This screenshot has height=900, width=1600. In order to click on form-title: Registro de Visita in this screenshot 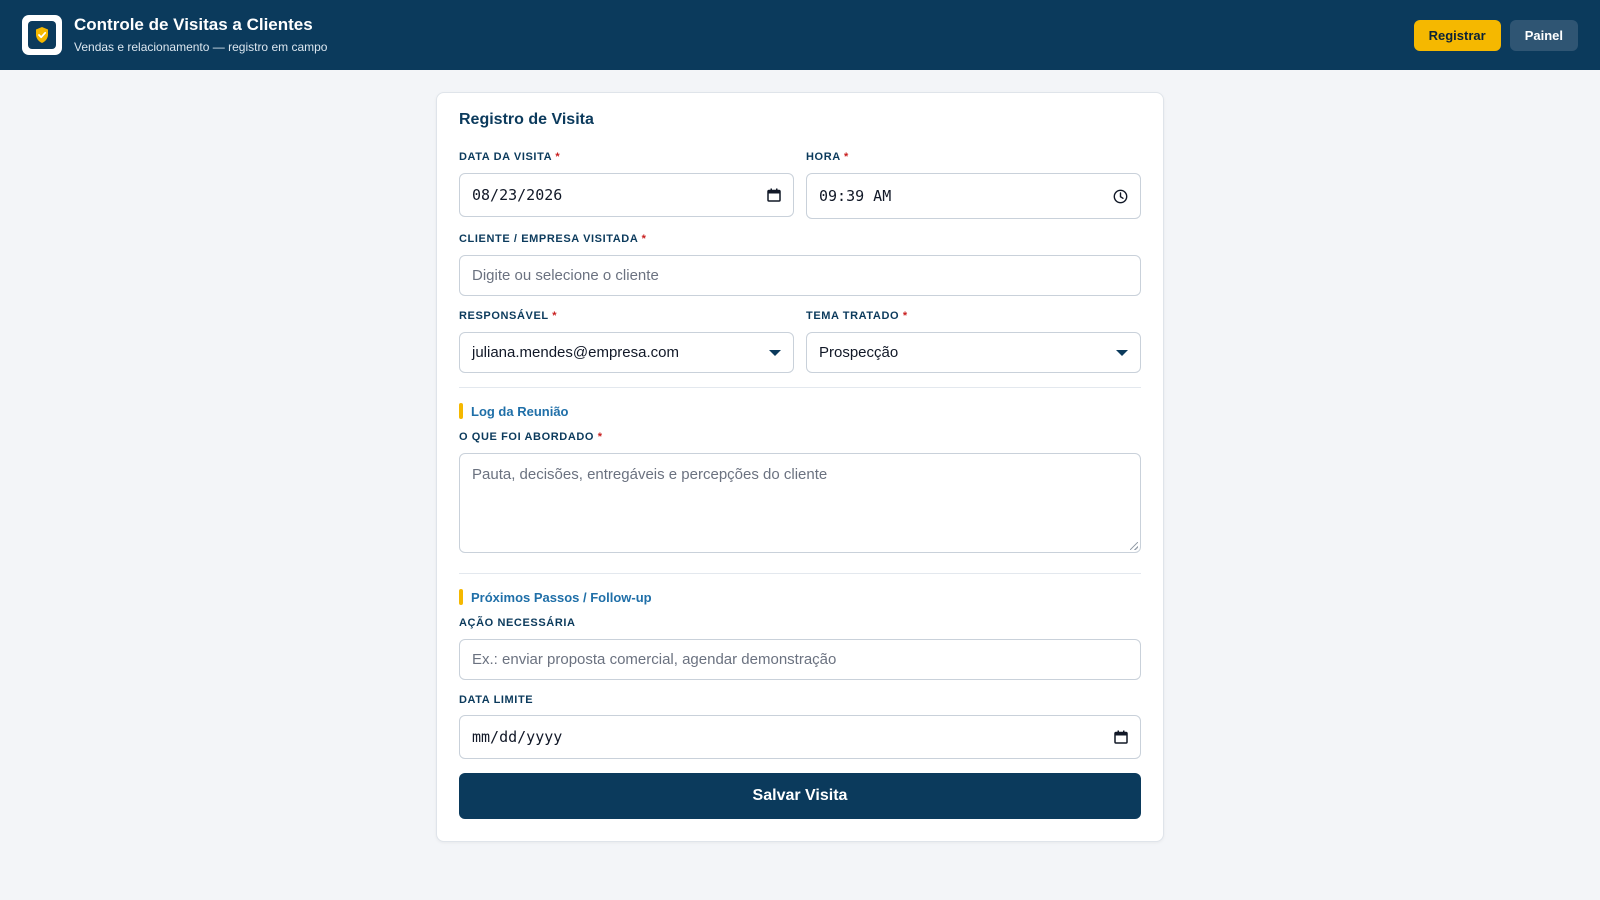, I will do `click(526, 119)`.